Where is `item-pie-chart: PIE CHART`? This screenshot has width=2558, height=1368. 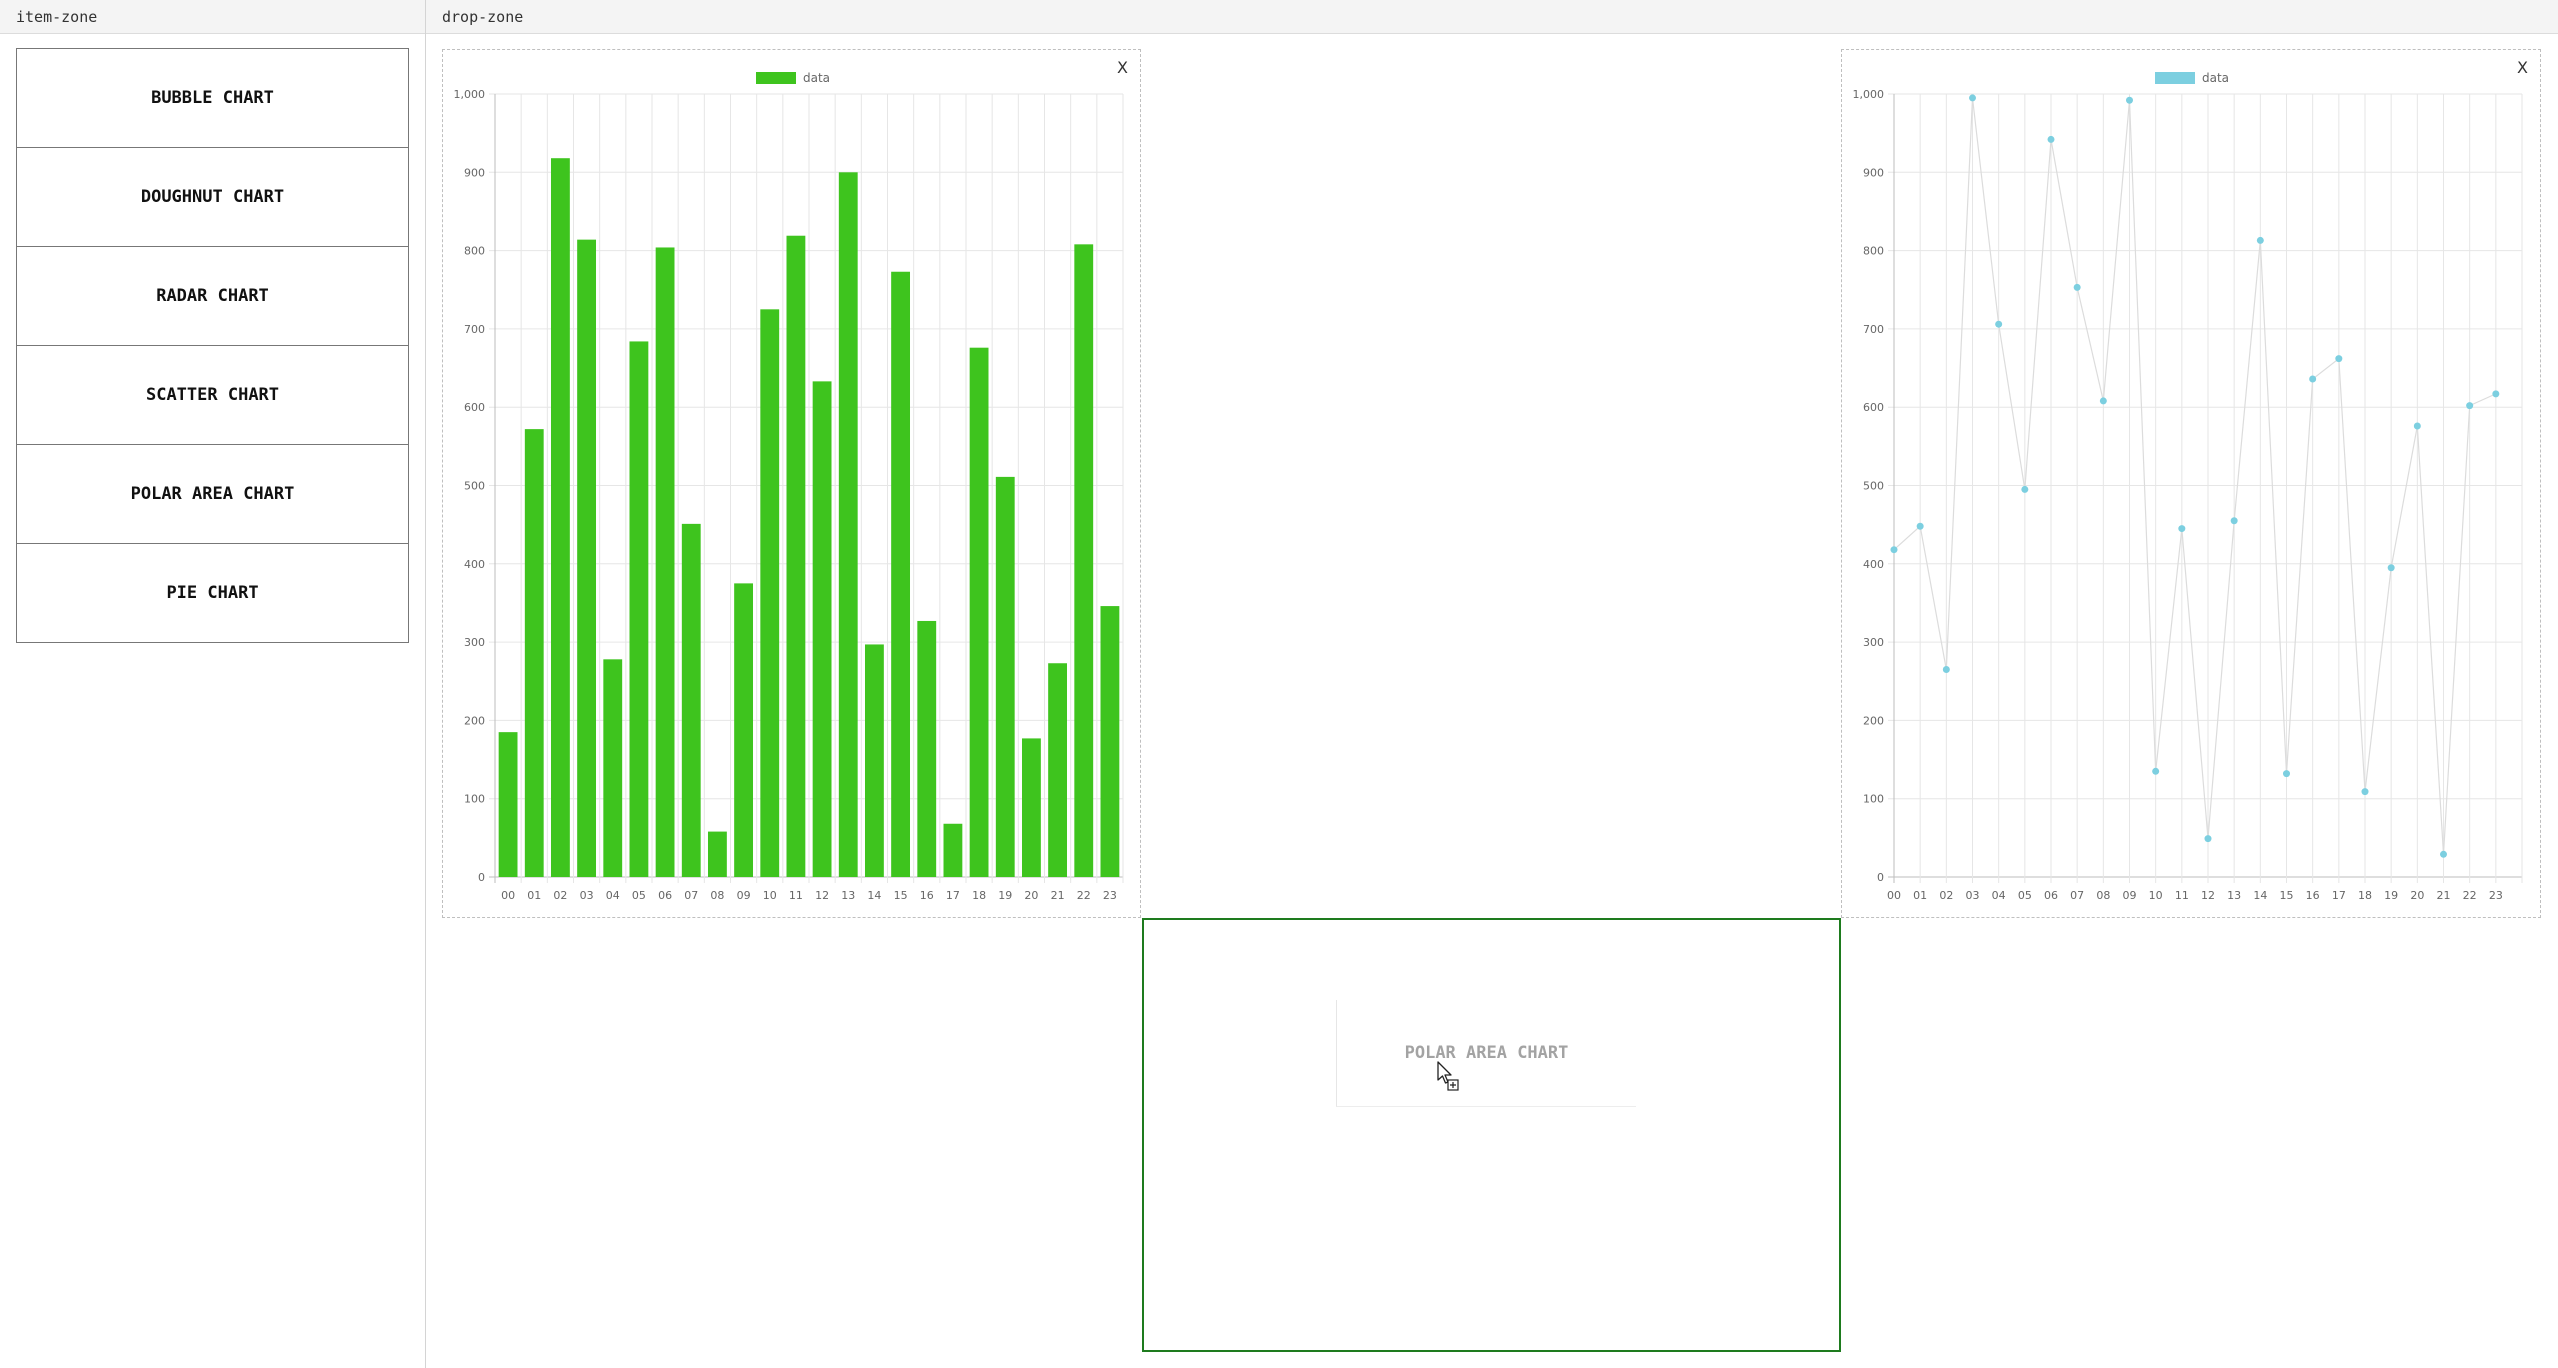 item-pie-chart: PIE CHART is located at coordinates (212, 593).